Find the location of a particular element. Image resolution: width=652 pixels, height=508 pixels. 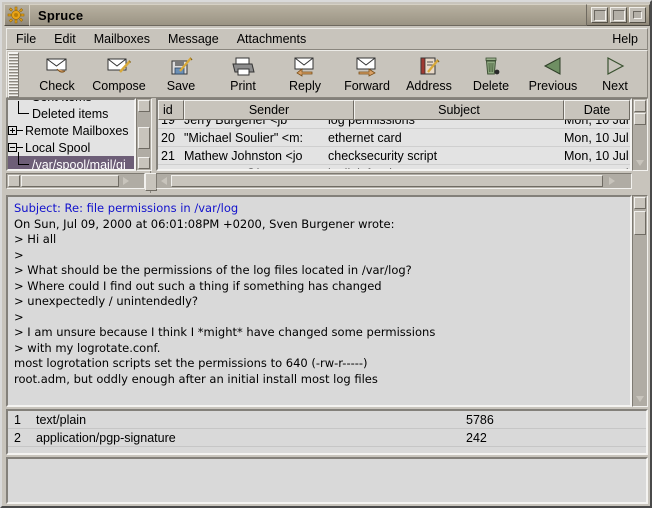

window-title: Spruce is located at coordinates (61, 15).